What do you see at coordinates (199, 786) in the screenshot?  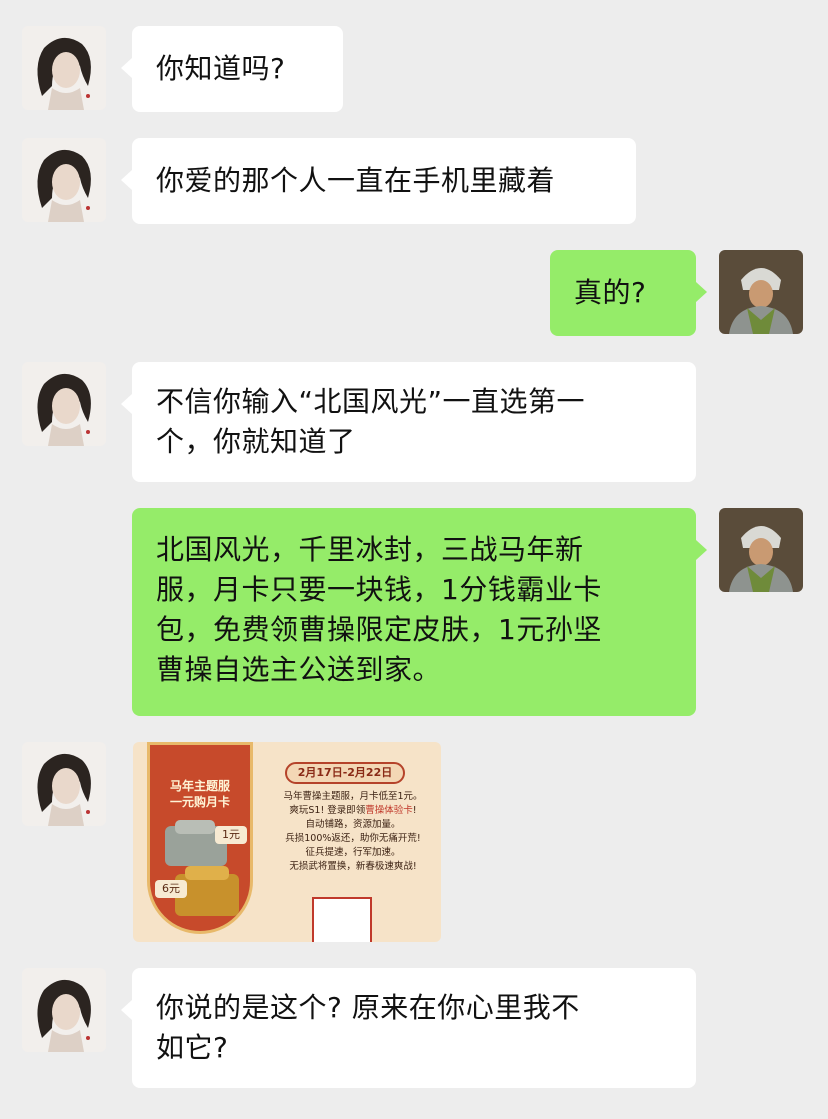 I see `promo-badge-line: 马年主题服` at bounding box center [199, 786].